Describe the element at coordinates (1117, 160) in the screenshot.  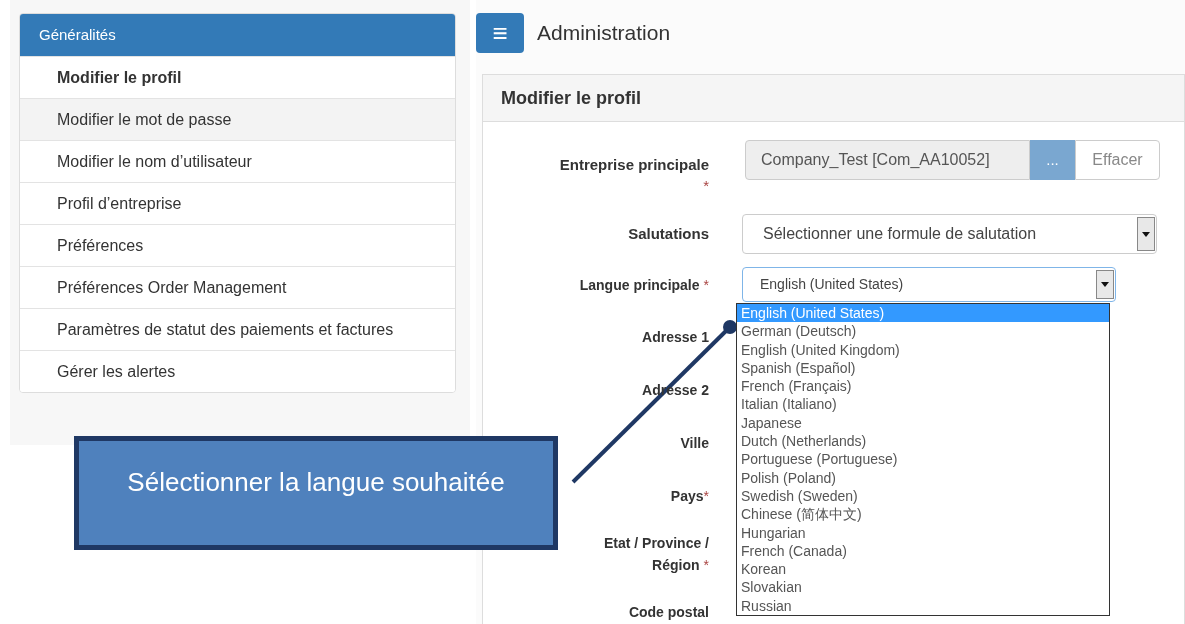
I see `clear-button: Effacer` at that location.